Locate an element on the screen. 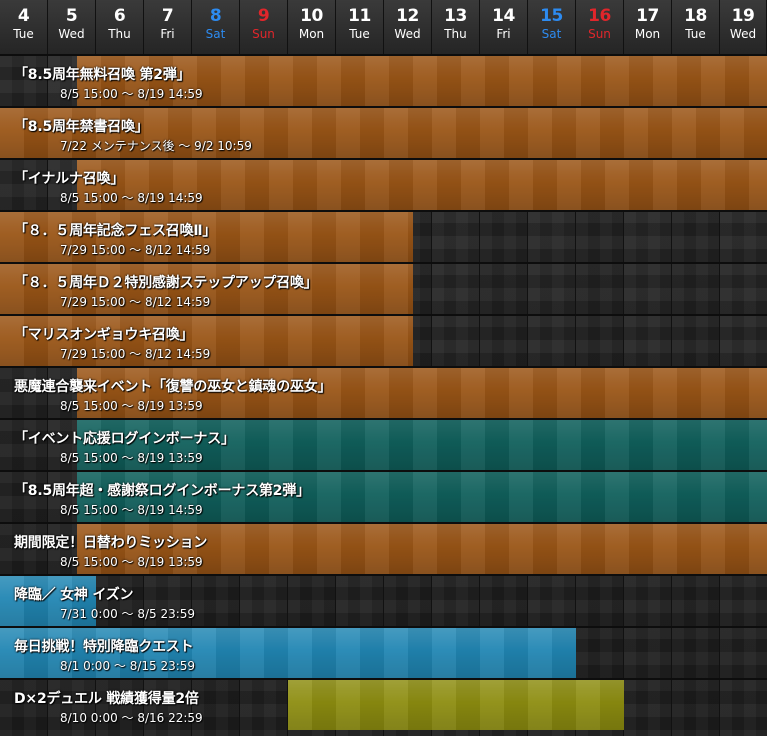 This screenshot has width=767, height=736. event-period: 7/31 0:00 ～ 8/5 23:59 is located at coordinates (128, 614).